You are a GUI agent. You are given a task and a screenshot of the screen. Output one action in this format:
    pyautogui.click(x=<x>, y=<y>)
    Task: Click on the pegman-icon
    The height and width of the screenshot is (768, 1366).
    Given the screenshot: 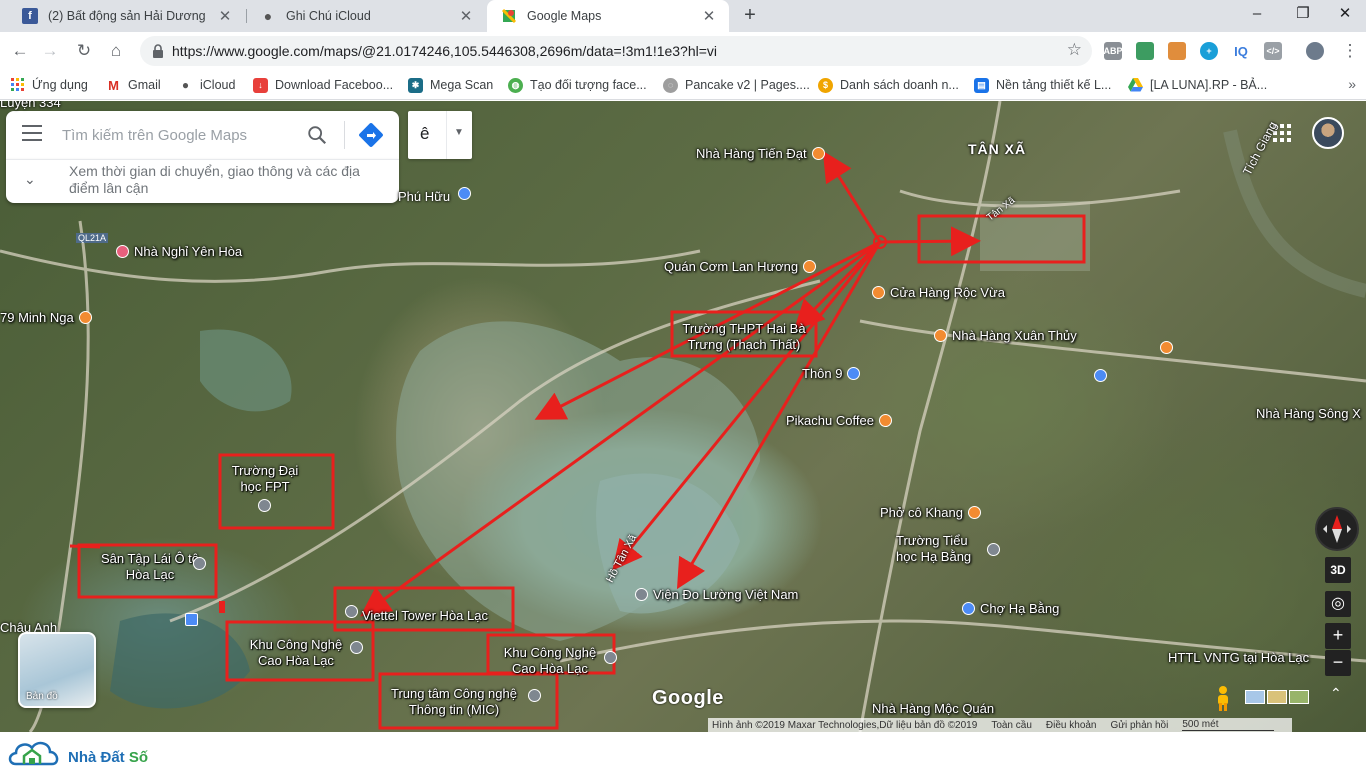 What is the action you would take?
    pyautogui.click(x=1223, y=698)
    